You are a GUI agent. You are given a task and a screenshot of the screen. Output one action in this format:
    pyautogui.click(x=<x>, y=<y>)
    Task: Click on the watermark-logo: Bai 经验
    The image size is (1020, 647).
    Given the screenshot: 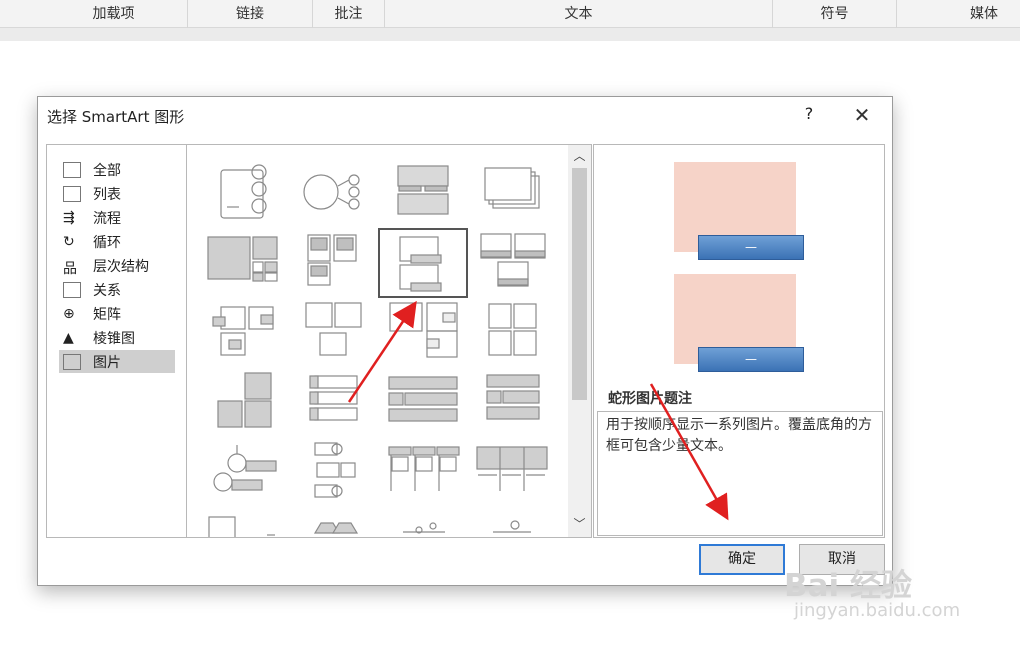 What is the action you would take?
    pyautogui.click(x=848, y=586)
    